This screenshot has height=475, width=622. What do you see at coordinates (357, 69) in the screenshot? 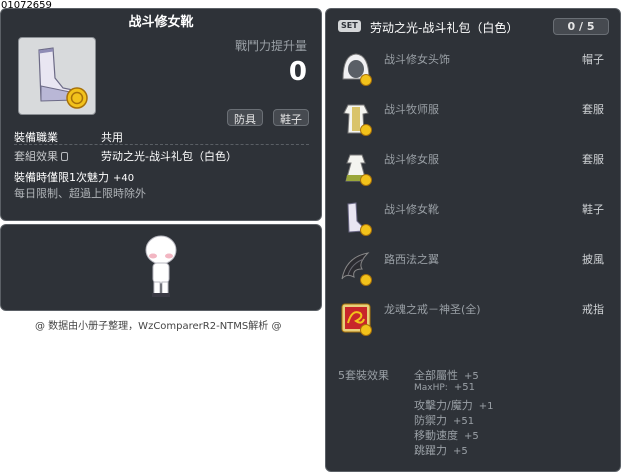
I see `hood-icon` at bounding box center [357, 69].